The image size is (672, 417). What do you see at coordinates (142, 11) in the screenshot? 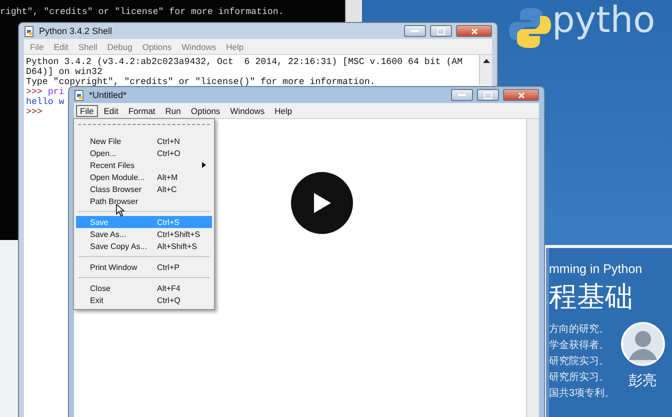
I see `console-line: right", "credits" or "license" for more information.` at bounding box center [142, 11].